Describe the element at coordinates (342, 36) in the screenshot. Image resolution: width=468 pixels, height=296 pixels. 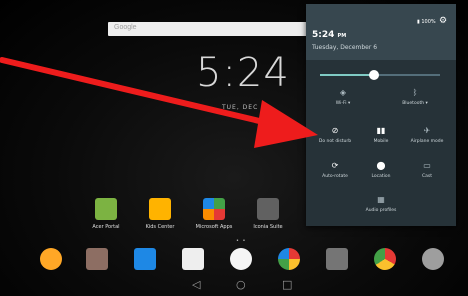
I see `shade-time-suffix: PM` at that location.